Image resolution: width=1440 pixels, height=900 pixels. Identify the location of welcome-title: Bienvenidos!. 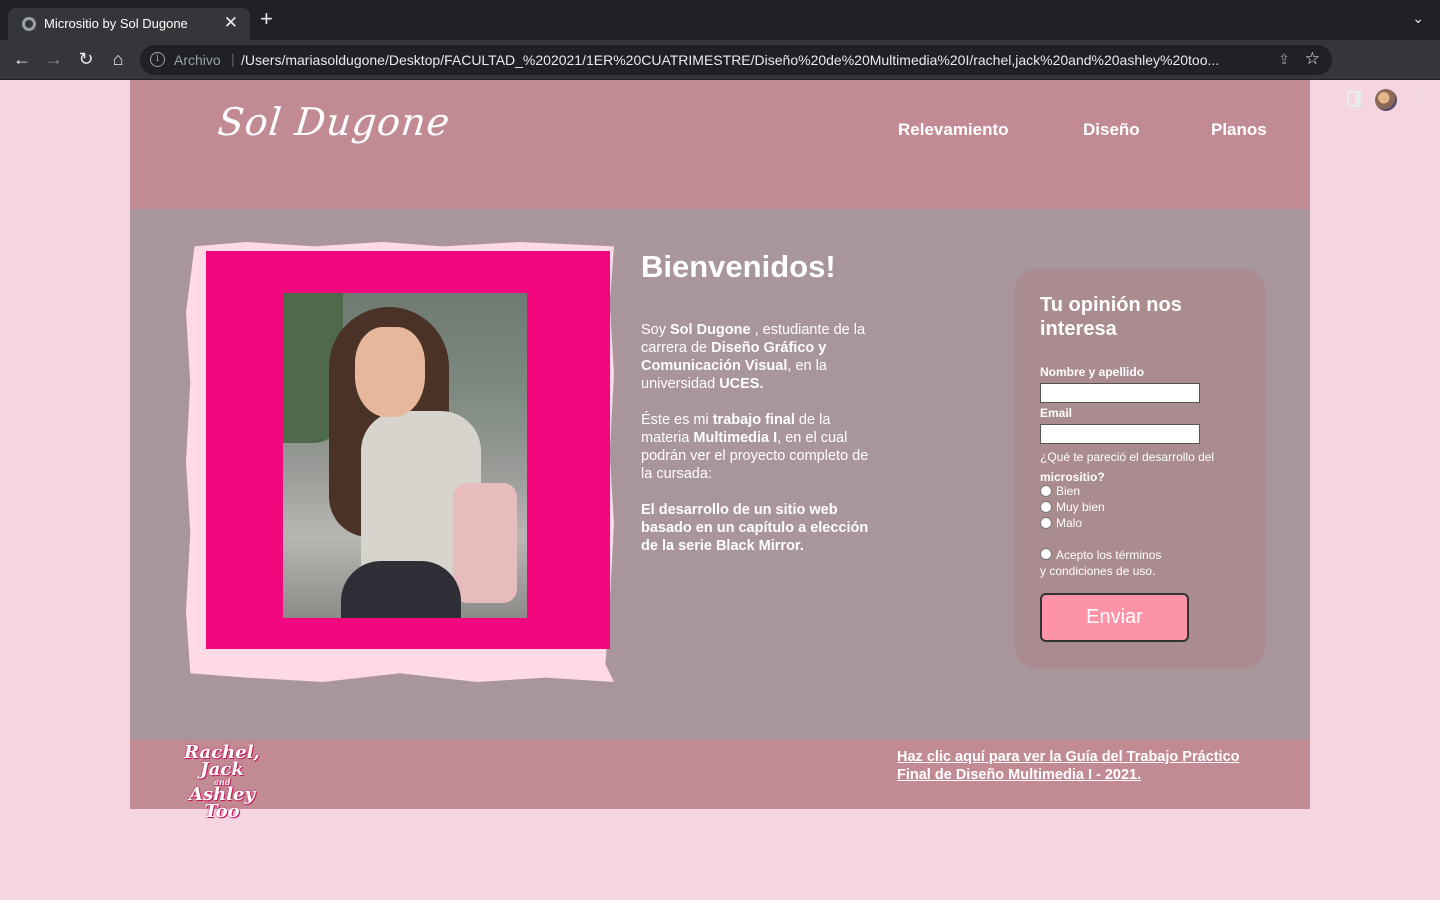
(738, 266).